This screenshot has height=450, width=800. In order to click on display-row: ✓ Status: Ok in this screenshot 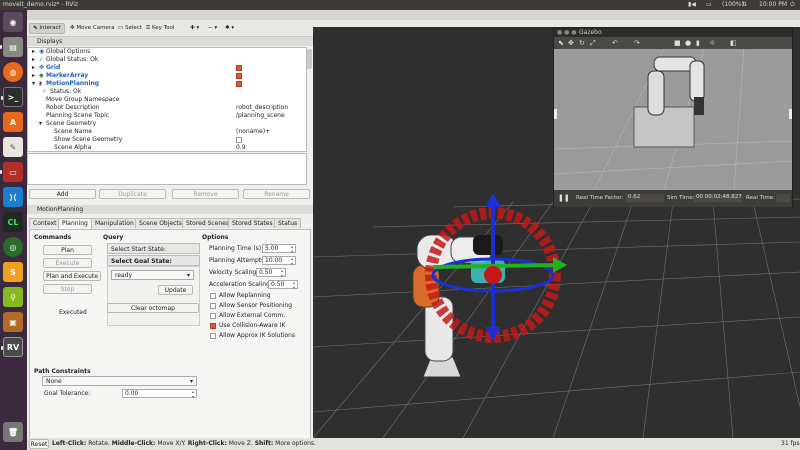, I will do `click(167, 92)`.